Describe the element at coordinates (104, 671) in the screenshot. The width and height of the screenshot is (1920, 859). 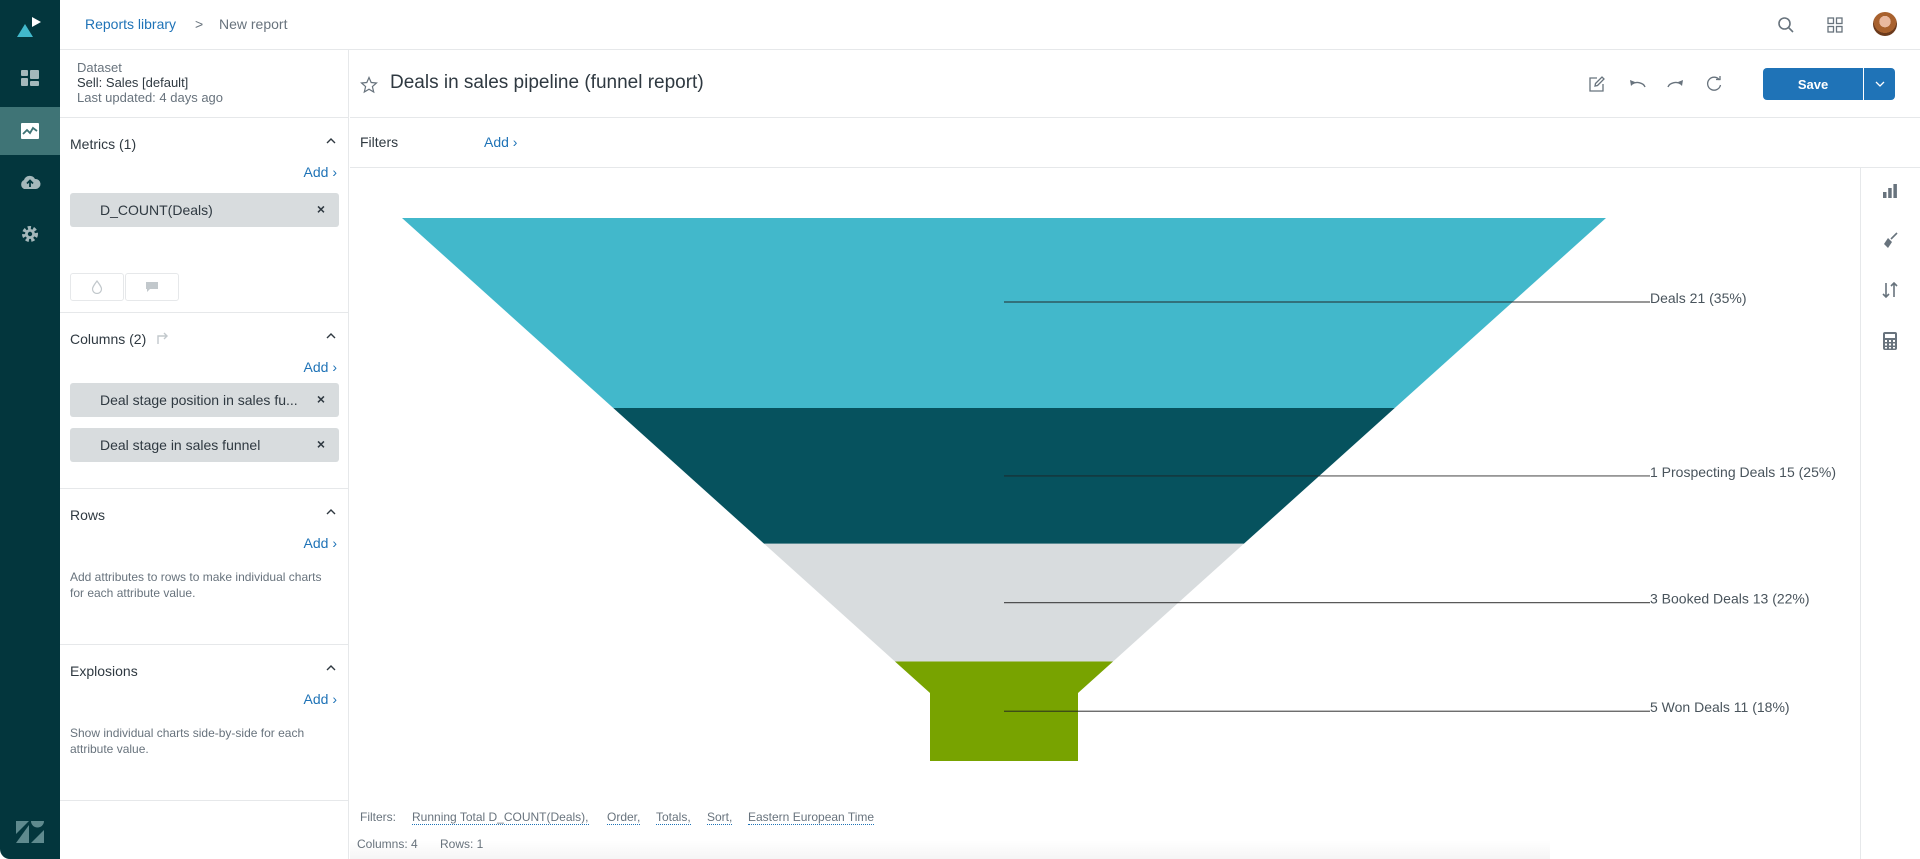
I see `explosions-section-title: Explosions` at that location.